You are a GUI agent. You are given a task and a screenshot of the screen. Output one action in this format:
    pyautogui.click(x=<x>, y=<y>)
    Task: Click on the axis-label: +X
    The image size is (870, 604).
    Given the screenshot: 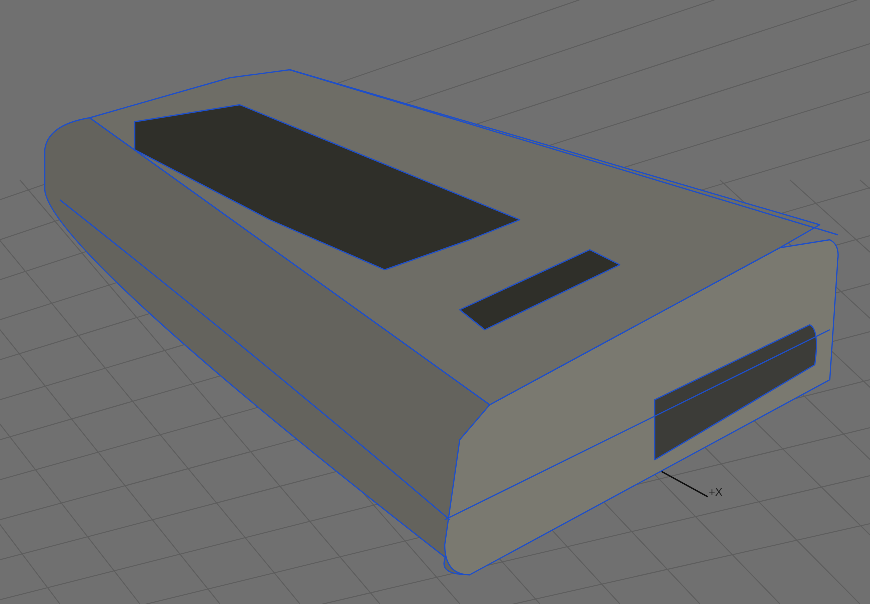 What is the action you would take?
    pyautogui.click(x=716, y=493)
    